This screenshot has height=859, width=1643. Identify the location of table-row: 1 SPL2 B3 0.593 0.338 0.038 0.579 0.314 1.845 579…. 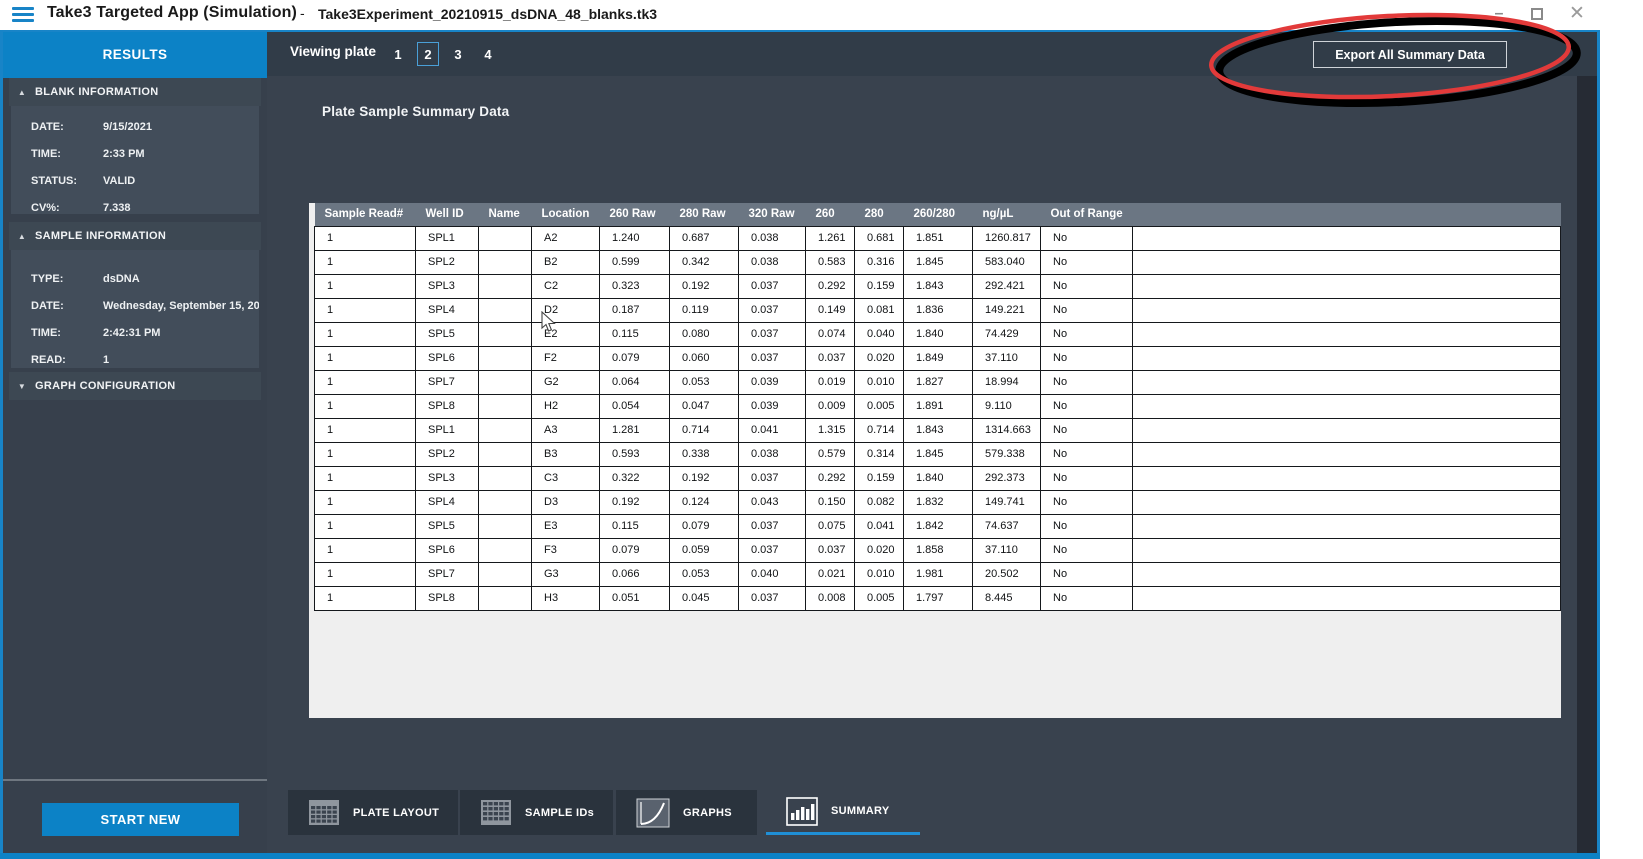
(937, 454).